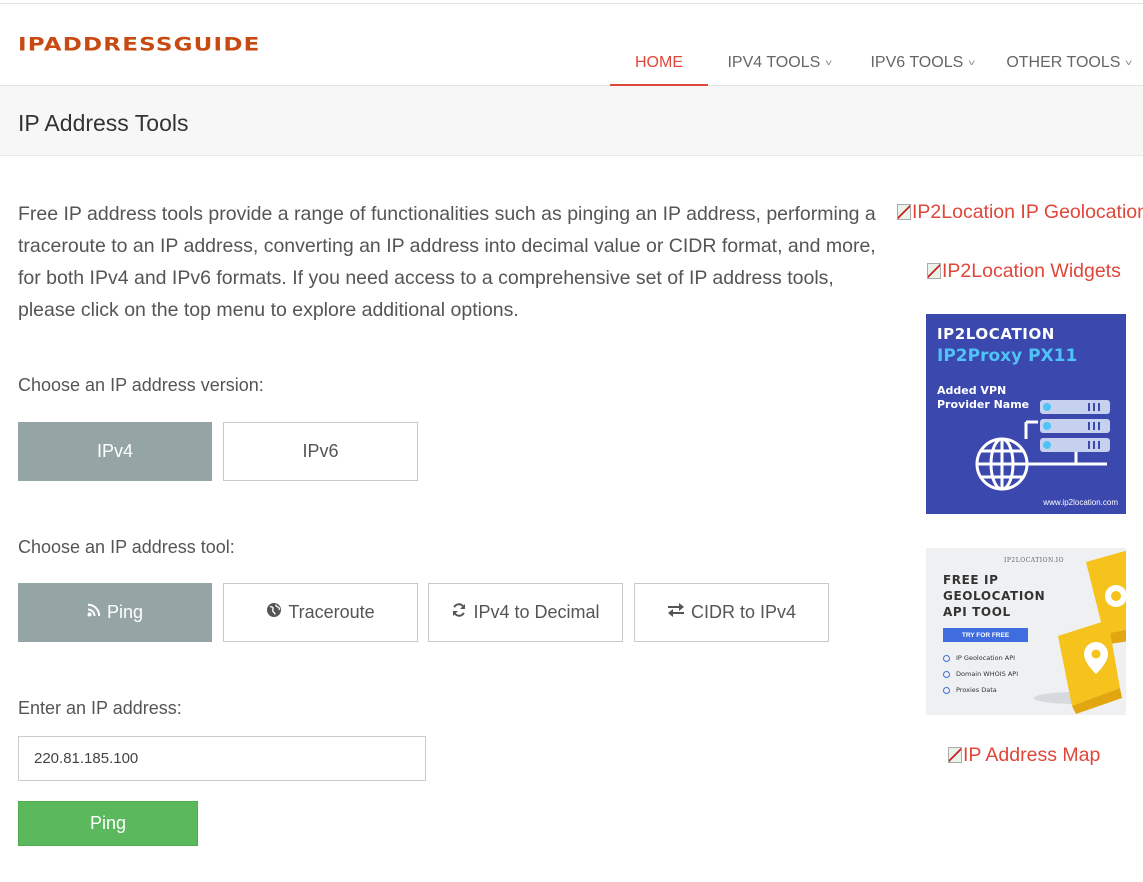 This screenshot has width=1143, height=882. What do you see at coordinates (536, 612) in the screenshot?
I see `ipv4-to-decimal-tool-label: IPv4 to Decimal` at bounding box center [536, 612].